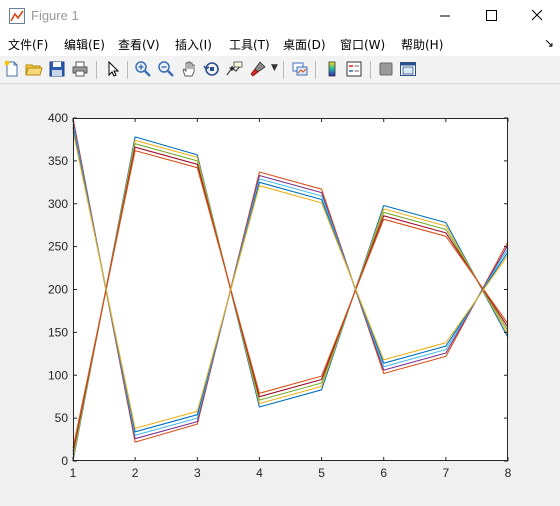  Describe the element at coordinates (58, 290) in the screenshot. I see `y-tick-label: 200` at that location.